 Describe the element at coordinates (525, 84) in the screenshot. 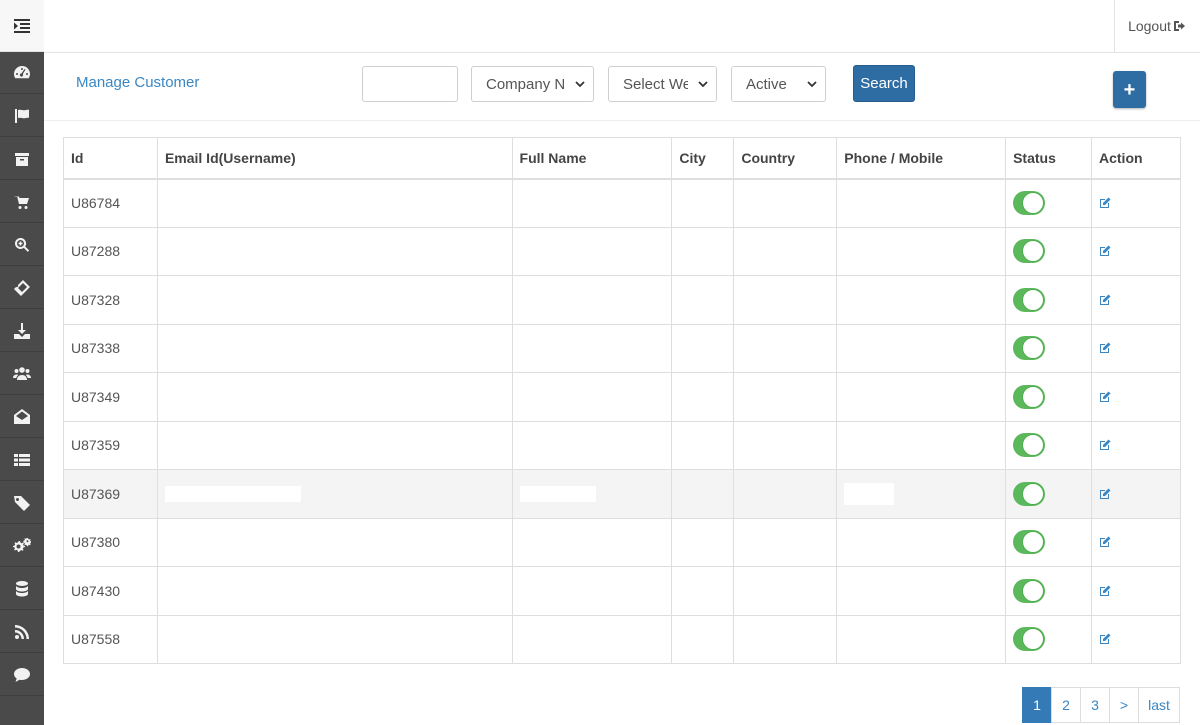

I see `company-select-value: Company Nan` at that location.